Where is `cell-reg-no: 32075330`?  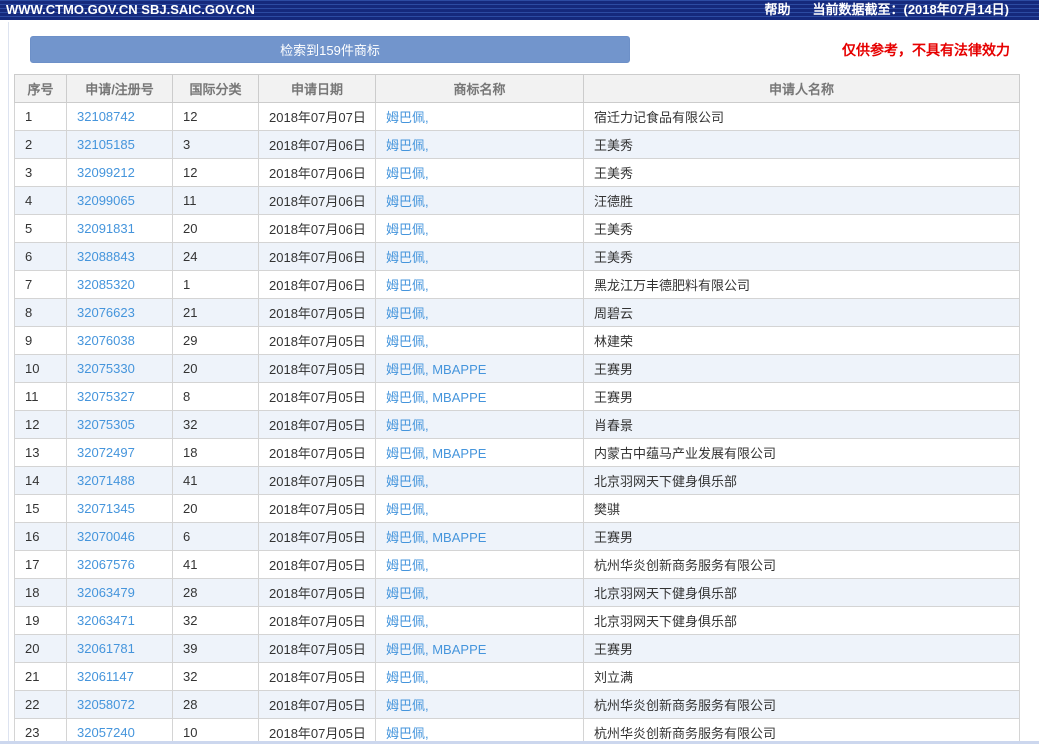
cell-reg-no: 32075330 is located at coordinates (119, 368).